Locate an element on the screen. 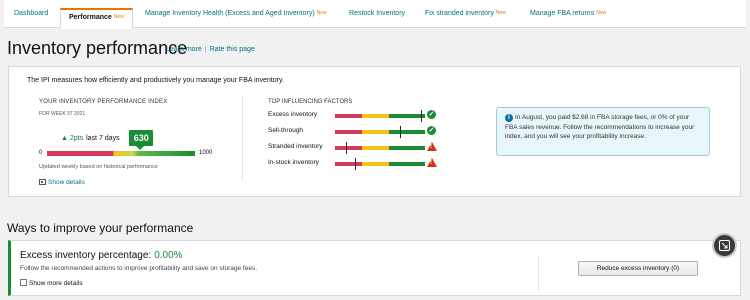  tab-fix-stranded-inventory: Fix stranded inventory New is located at coordinates (465, 19).